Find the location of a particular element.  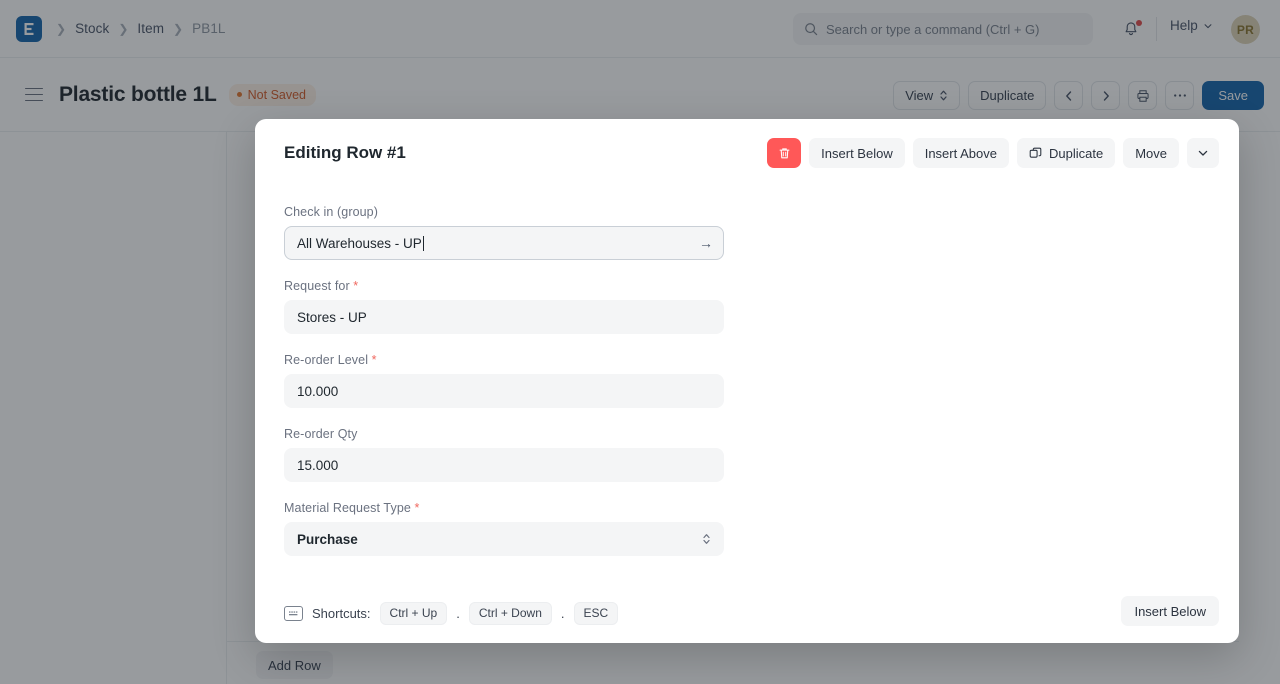

field-label-text: Re-order Qty is located at coordinates (321, 434).